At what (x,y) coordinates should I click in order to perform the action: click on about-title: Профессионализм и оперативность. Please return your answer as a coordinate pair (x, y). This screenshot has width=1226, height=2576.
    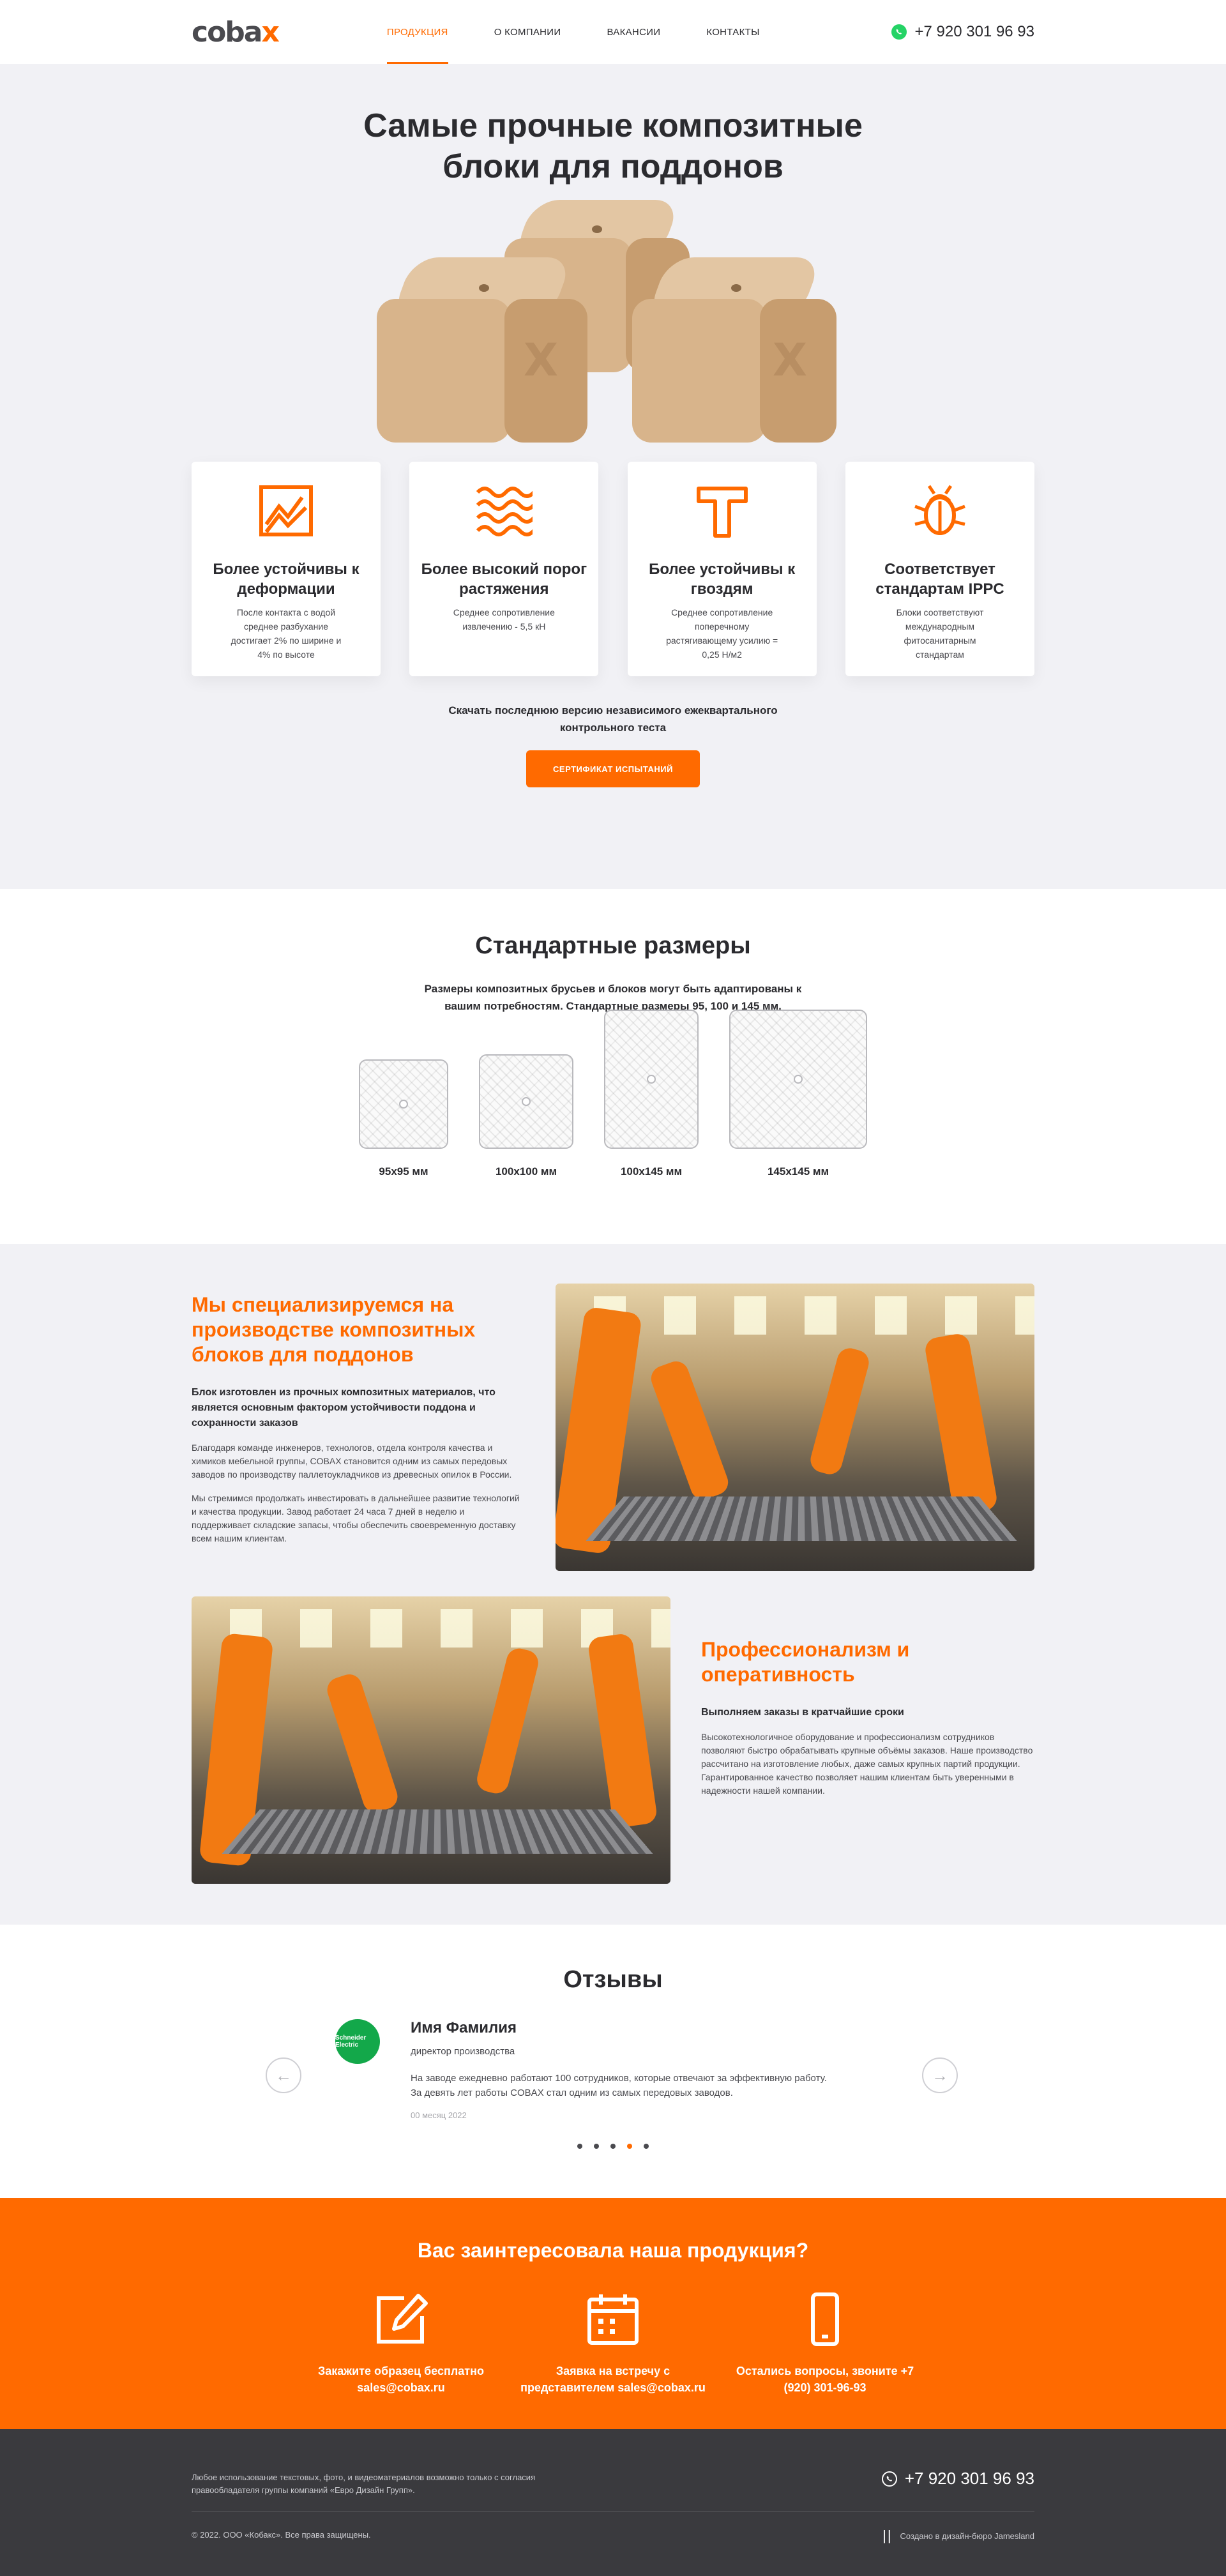
    Looking at the image, I should click on (867, 1662).